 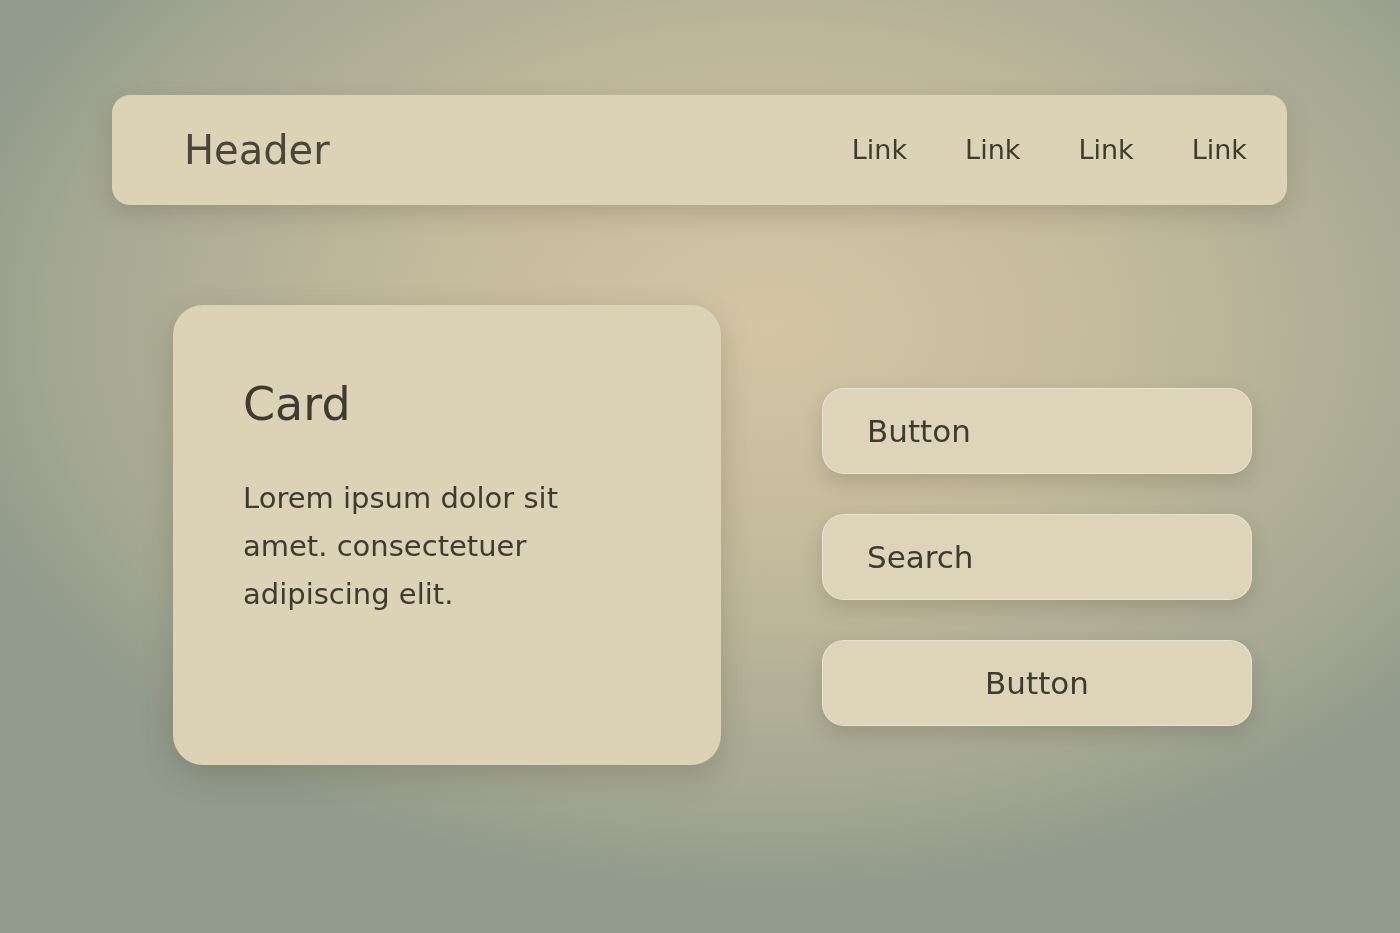 What do you see at coordinates (401, 547) in the screenshot?
I see `card-text: Lorem ipsum dolor sit amet. consectetuer adipiscing elit.` at bounding box center [401, 547].